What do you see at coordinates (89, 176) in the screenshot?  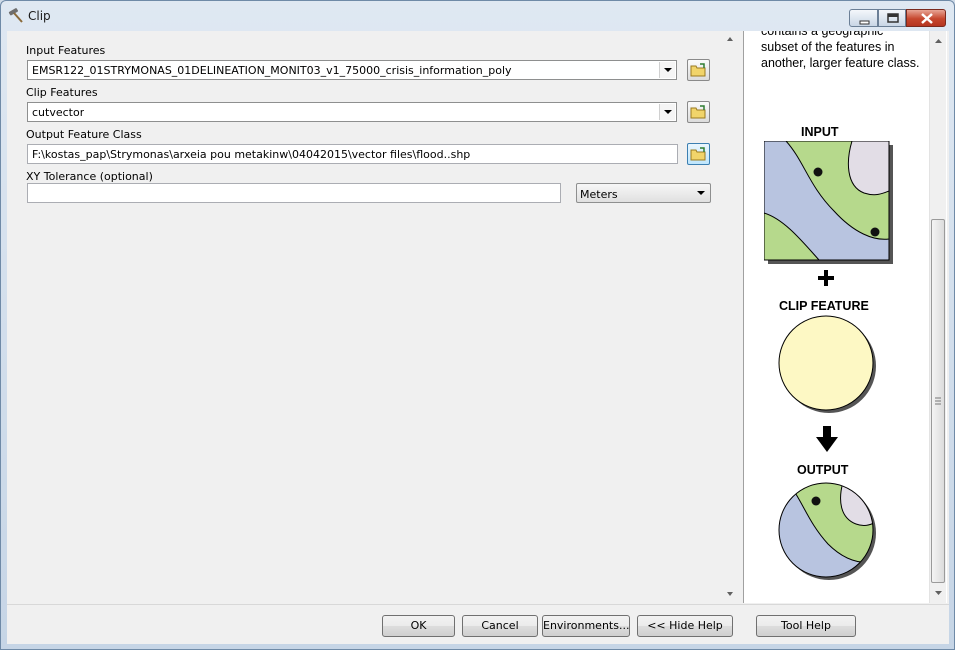 I see `xy-tolerance-label: XY Tolerance (optional)` at bounding box center [89, 176].